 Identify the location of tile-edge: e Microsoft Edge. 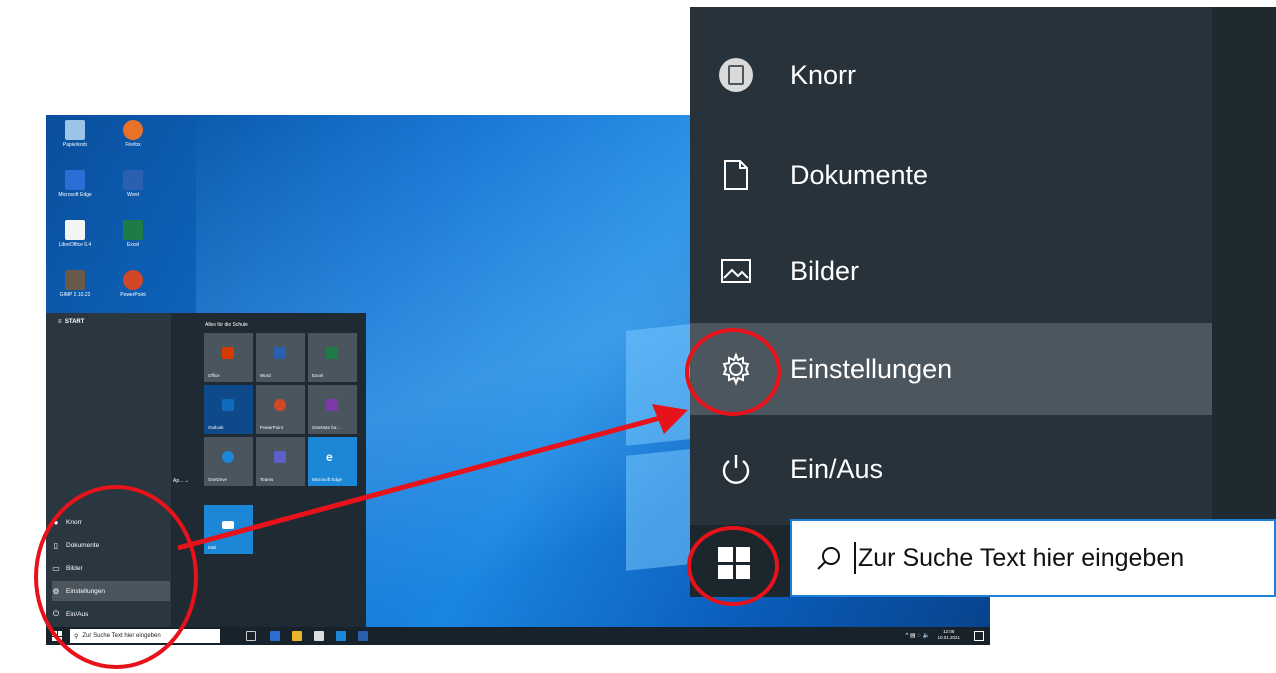
(332, 461).